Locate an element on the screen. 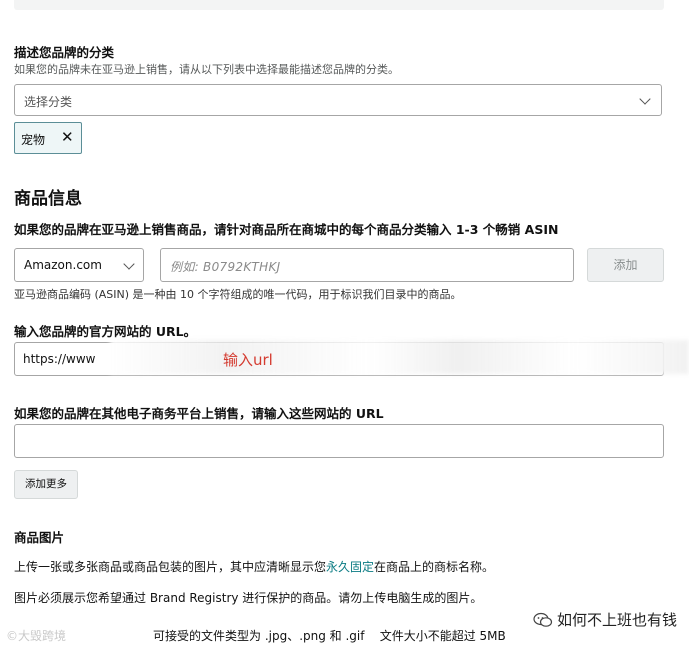 Image resolution: width=689 pixels, height=651 pixels. watermark: 如何不上班也有钱 is located at coordinates (605, 619).